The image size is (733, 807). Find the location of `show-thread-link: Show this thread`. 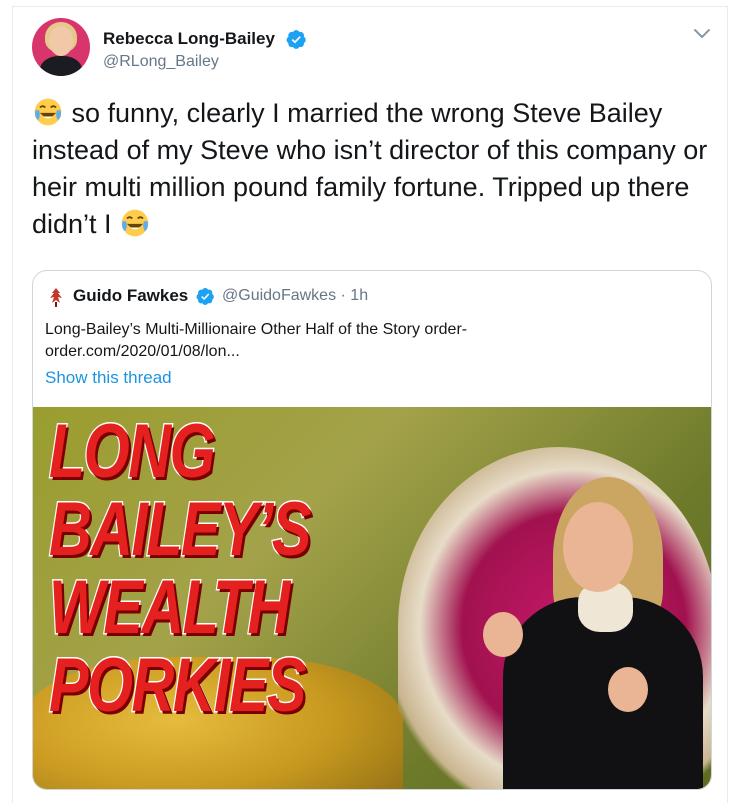

show-thread-link: Show this thread is located at coordinates (108, 378).